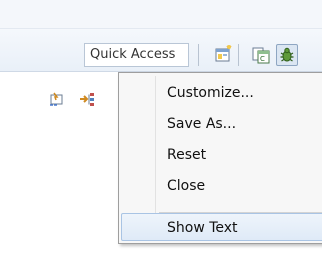 Image resolution: width=322 pixels, height=270 pixels. I want to click on menu-item-show-text: Show Text, so click(221, 227).